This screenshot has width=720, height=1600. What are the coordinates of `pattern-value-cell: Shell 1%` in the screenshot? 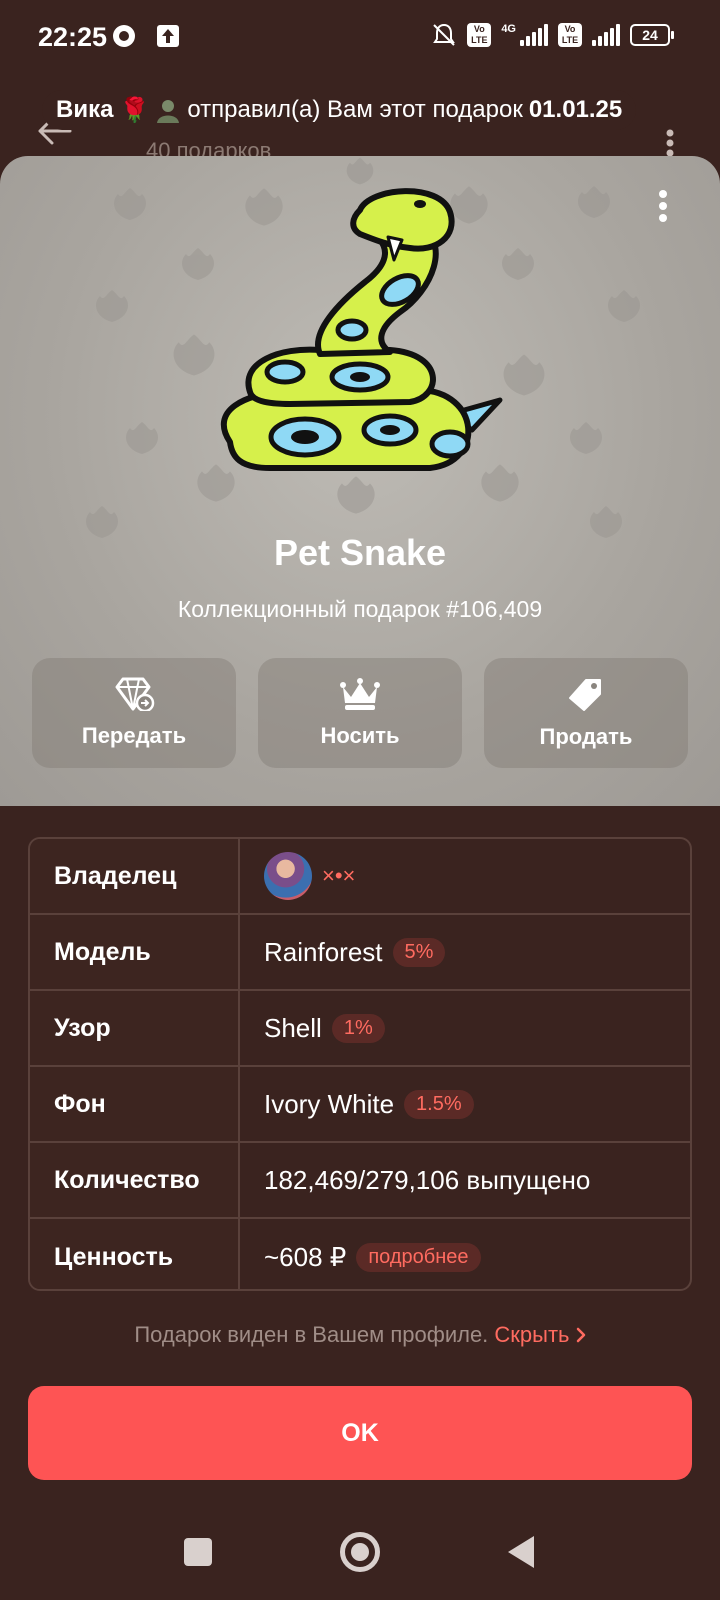 It's located at (465, 1028).